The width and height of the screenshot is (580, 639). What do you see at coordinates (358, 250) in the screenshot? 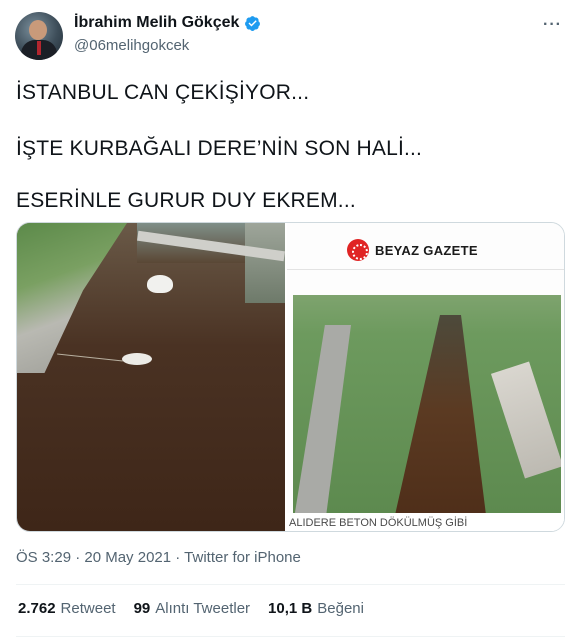
I see `news-logo-icon` at bounding box center [358, 250].